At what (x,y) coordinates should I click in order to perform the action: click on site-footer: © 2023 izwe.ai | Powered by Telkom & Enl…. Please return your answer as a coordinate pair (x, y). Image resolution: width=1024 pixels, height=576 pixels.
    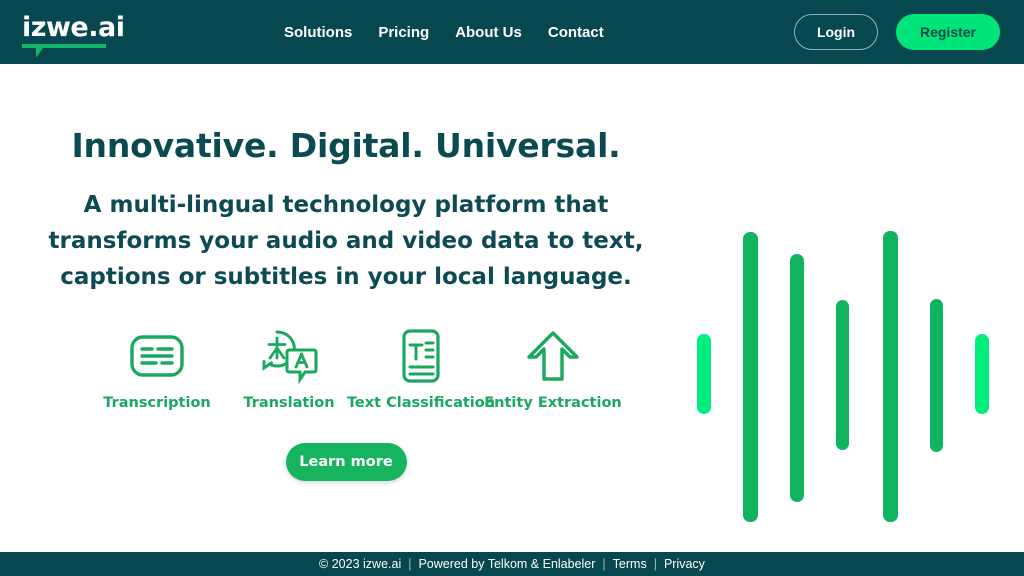
    Looking at the image, I should click on (512, 564).